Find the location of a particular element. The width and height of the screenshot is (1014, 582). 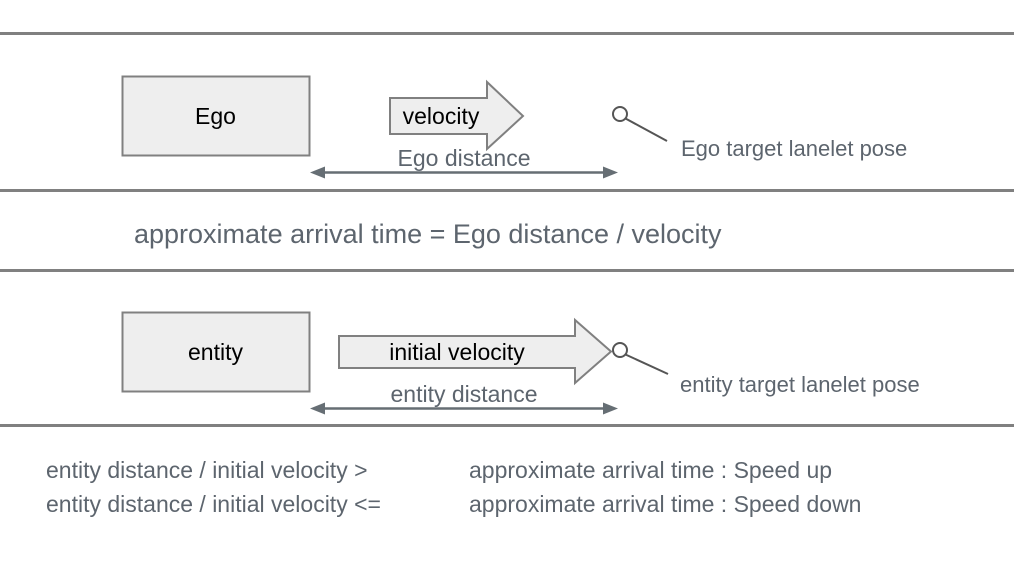

entity-box-label: entity is located at coordinates (215, 352).